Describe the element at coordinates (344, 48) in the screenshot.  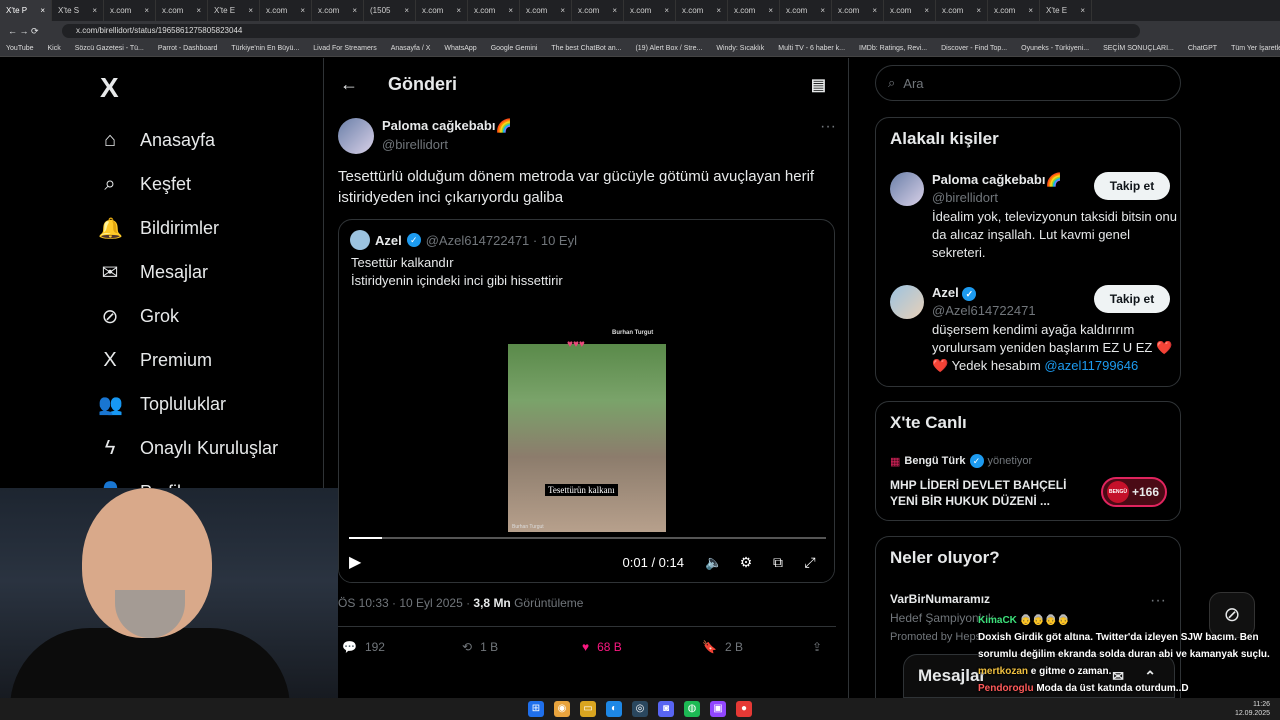
I see `bookmark-item: Livad For Streamers` at that location.